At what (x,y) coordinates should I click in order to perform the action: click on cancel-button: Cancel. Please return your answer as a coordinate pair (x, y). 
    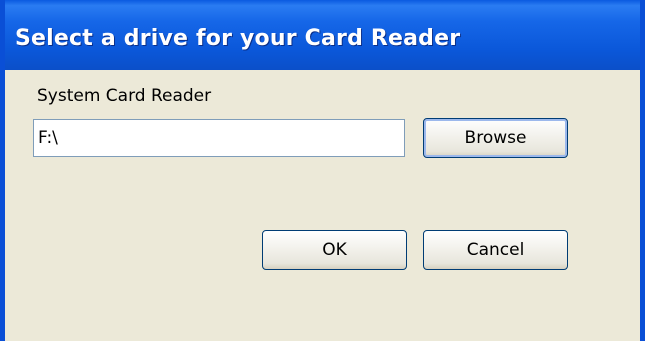
    Looking at the image, I should click on (495, 250).